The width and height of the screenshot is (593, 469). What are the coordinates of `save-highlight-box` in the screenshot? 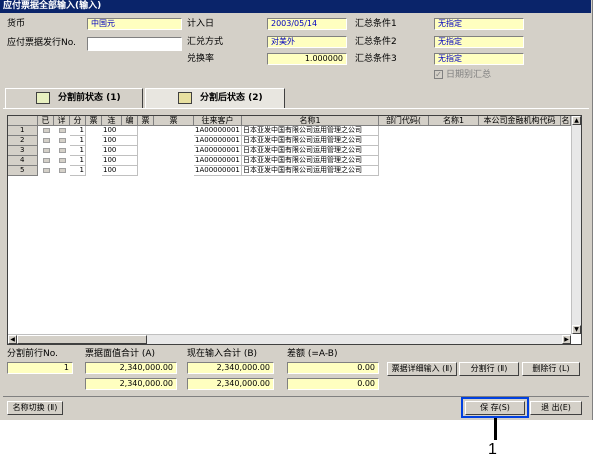 It's located at (495, 407).